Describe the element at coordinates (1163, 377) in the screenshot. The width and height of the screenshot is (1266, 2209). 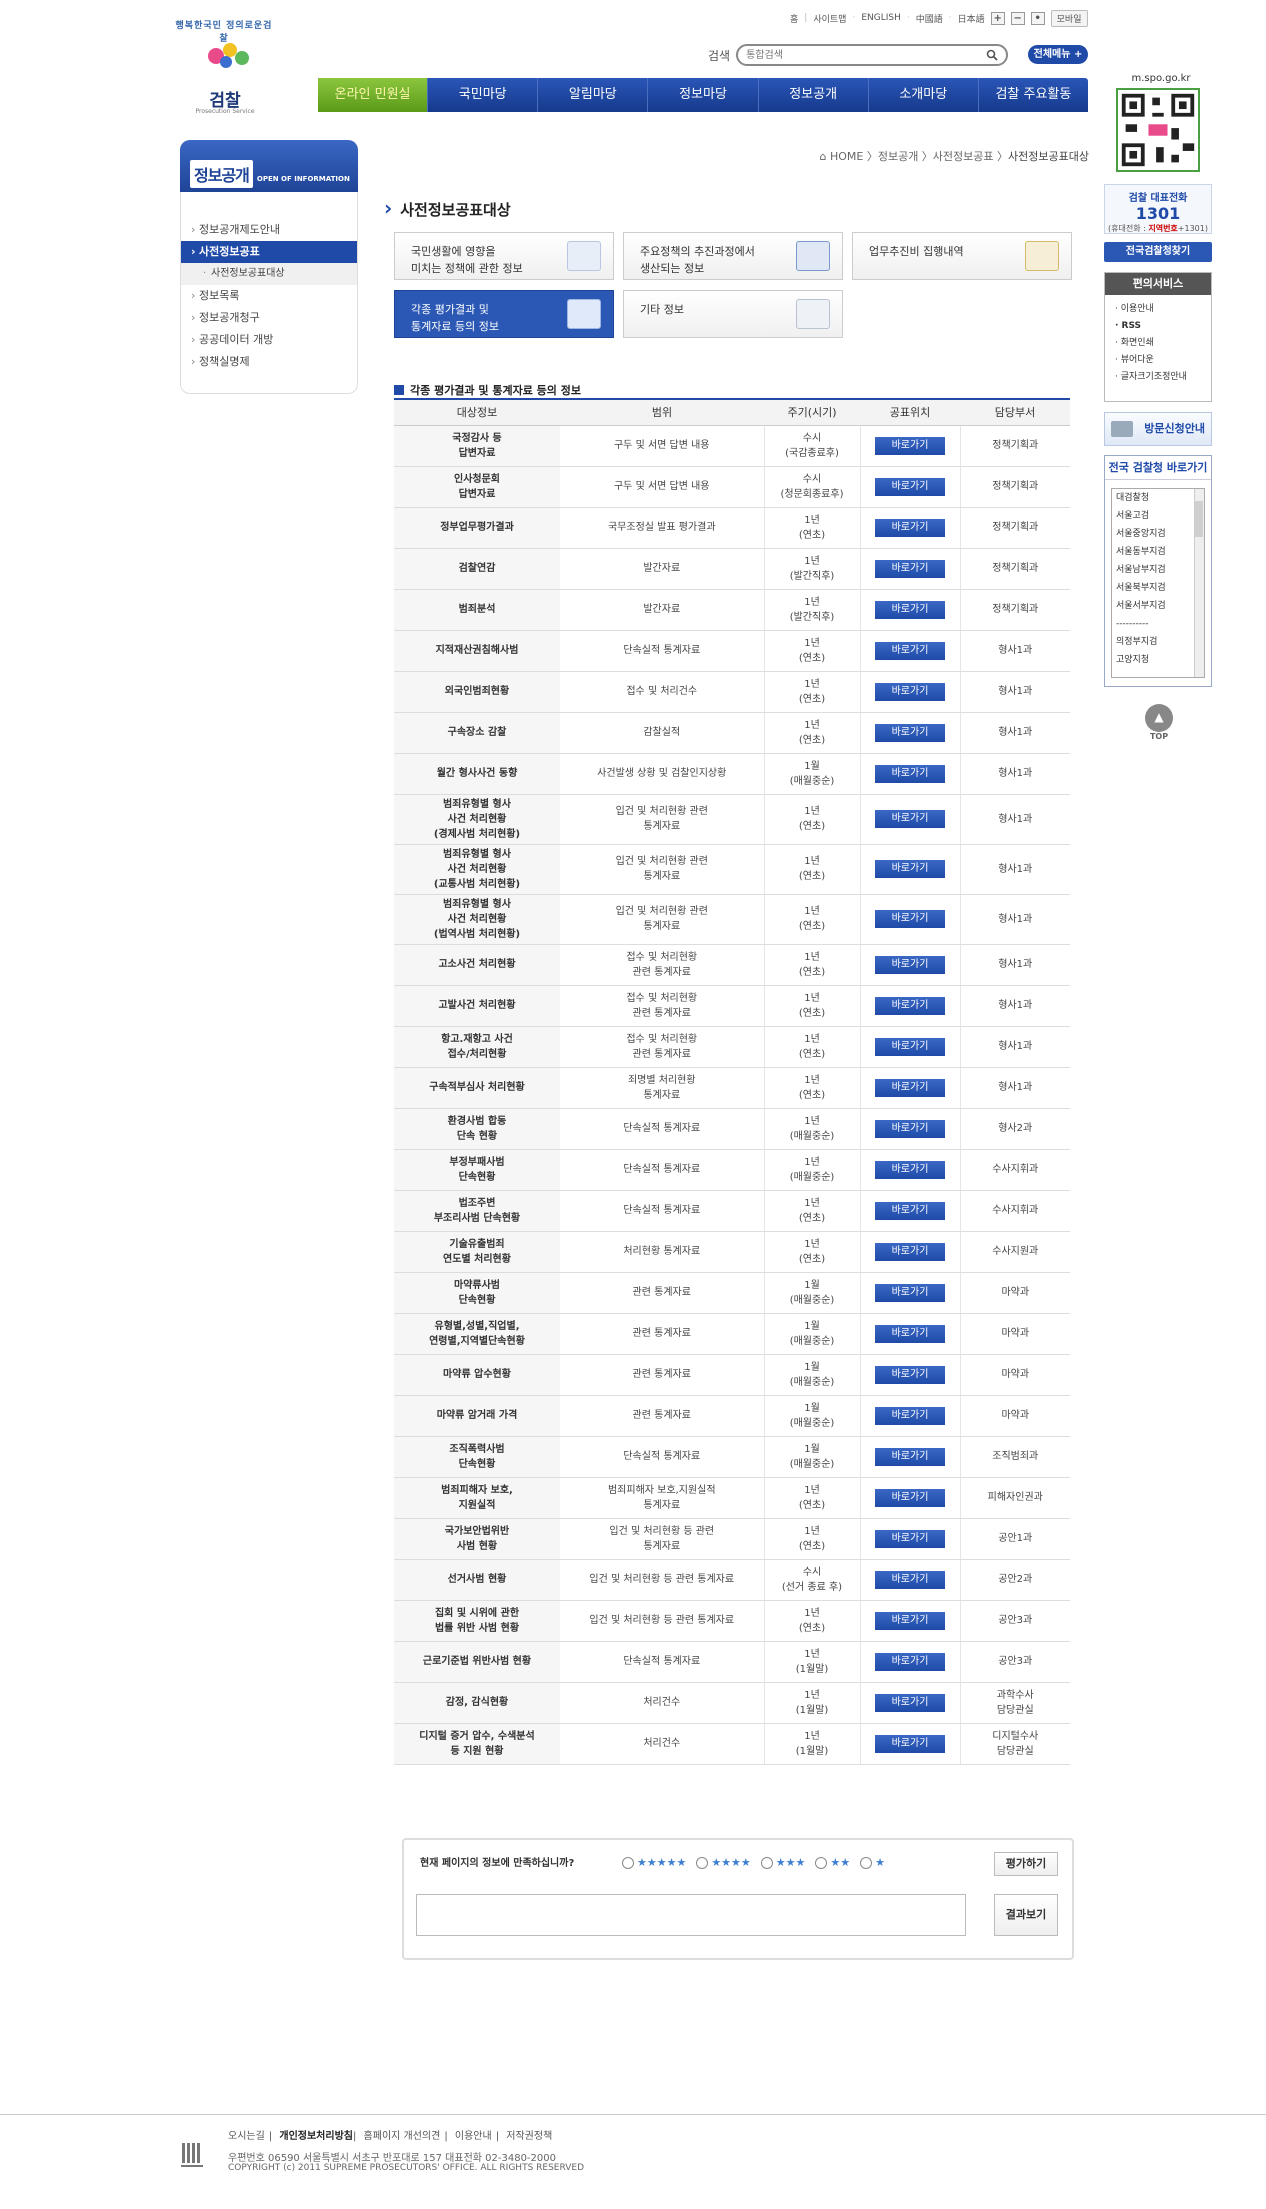
I see `font-size-guide-link: · 글자크기조정안내` at that location.